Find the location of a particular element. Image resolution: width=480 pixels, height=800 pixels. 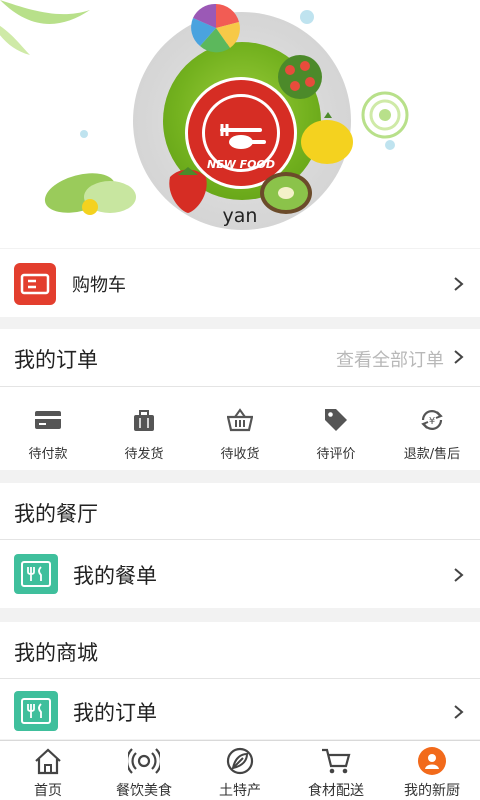

tab-home: 首页 is located at coordinates (48, 770).